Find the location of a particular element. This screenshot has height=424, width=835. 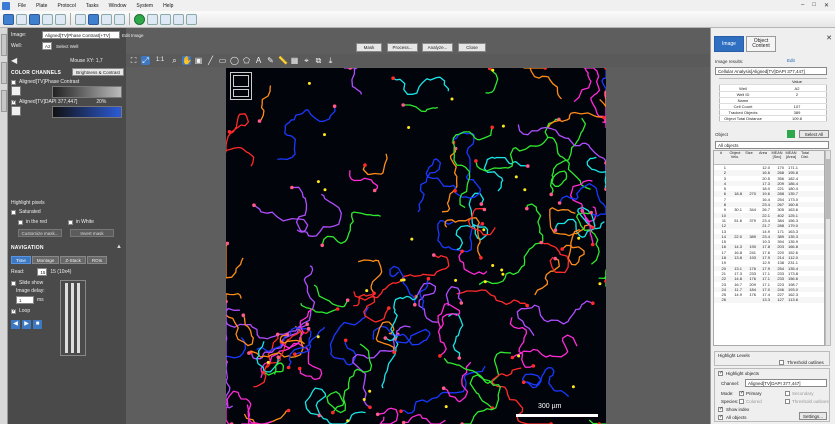

read-stepper: 15 is located at coordinates (42, 272).